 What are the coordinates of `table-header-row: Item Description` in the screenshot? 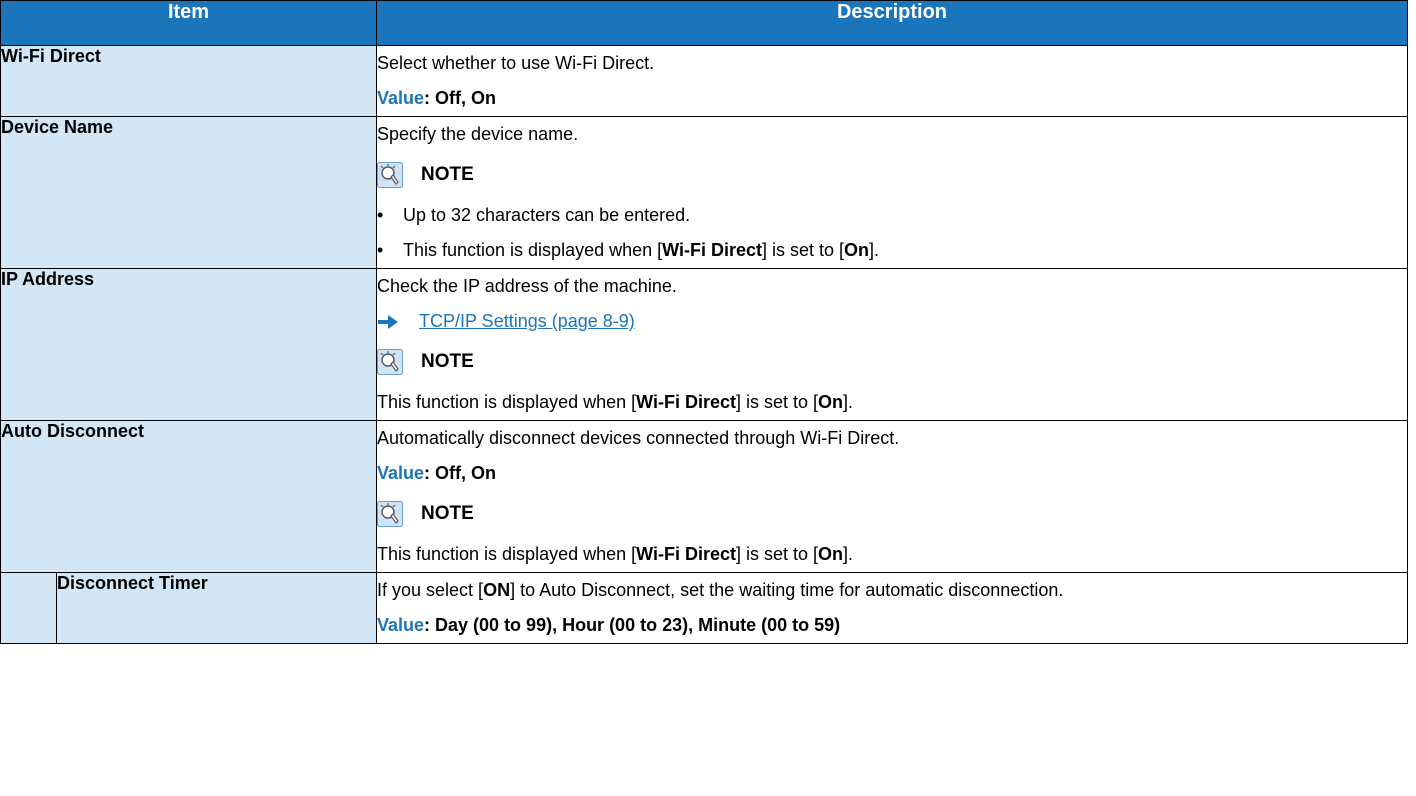 It's located at (704, 23).